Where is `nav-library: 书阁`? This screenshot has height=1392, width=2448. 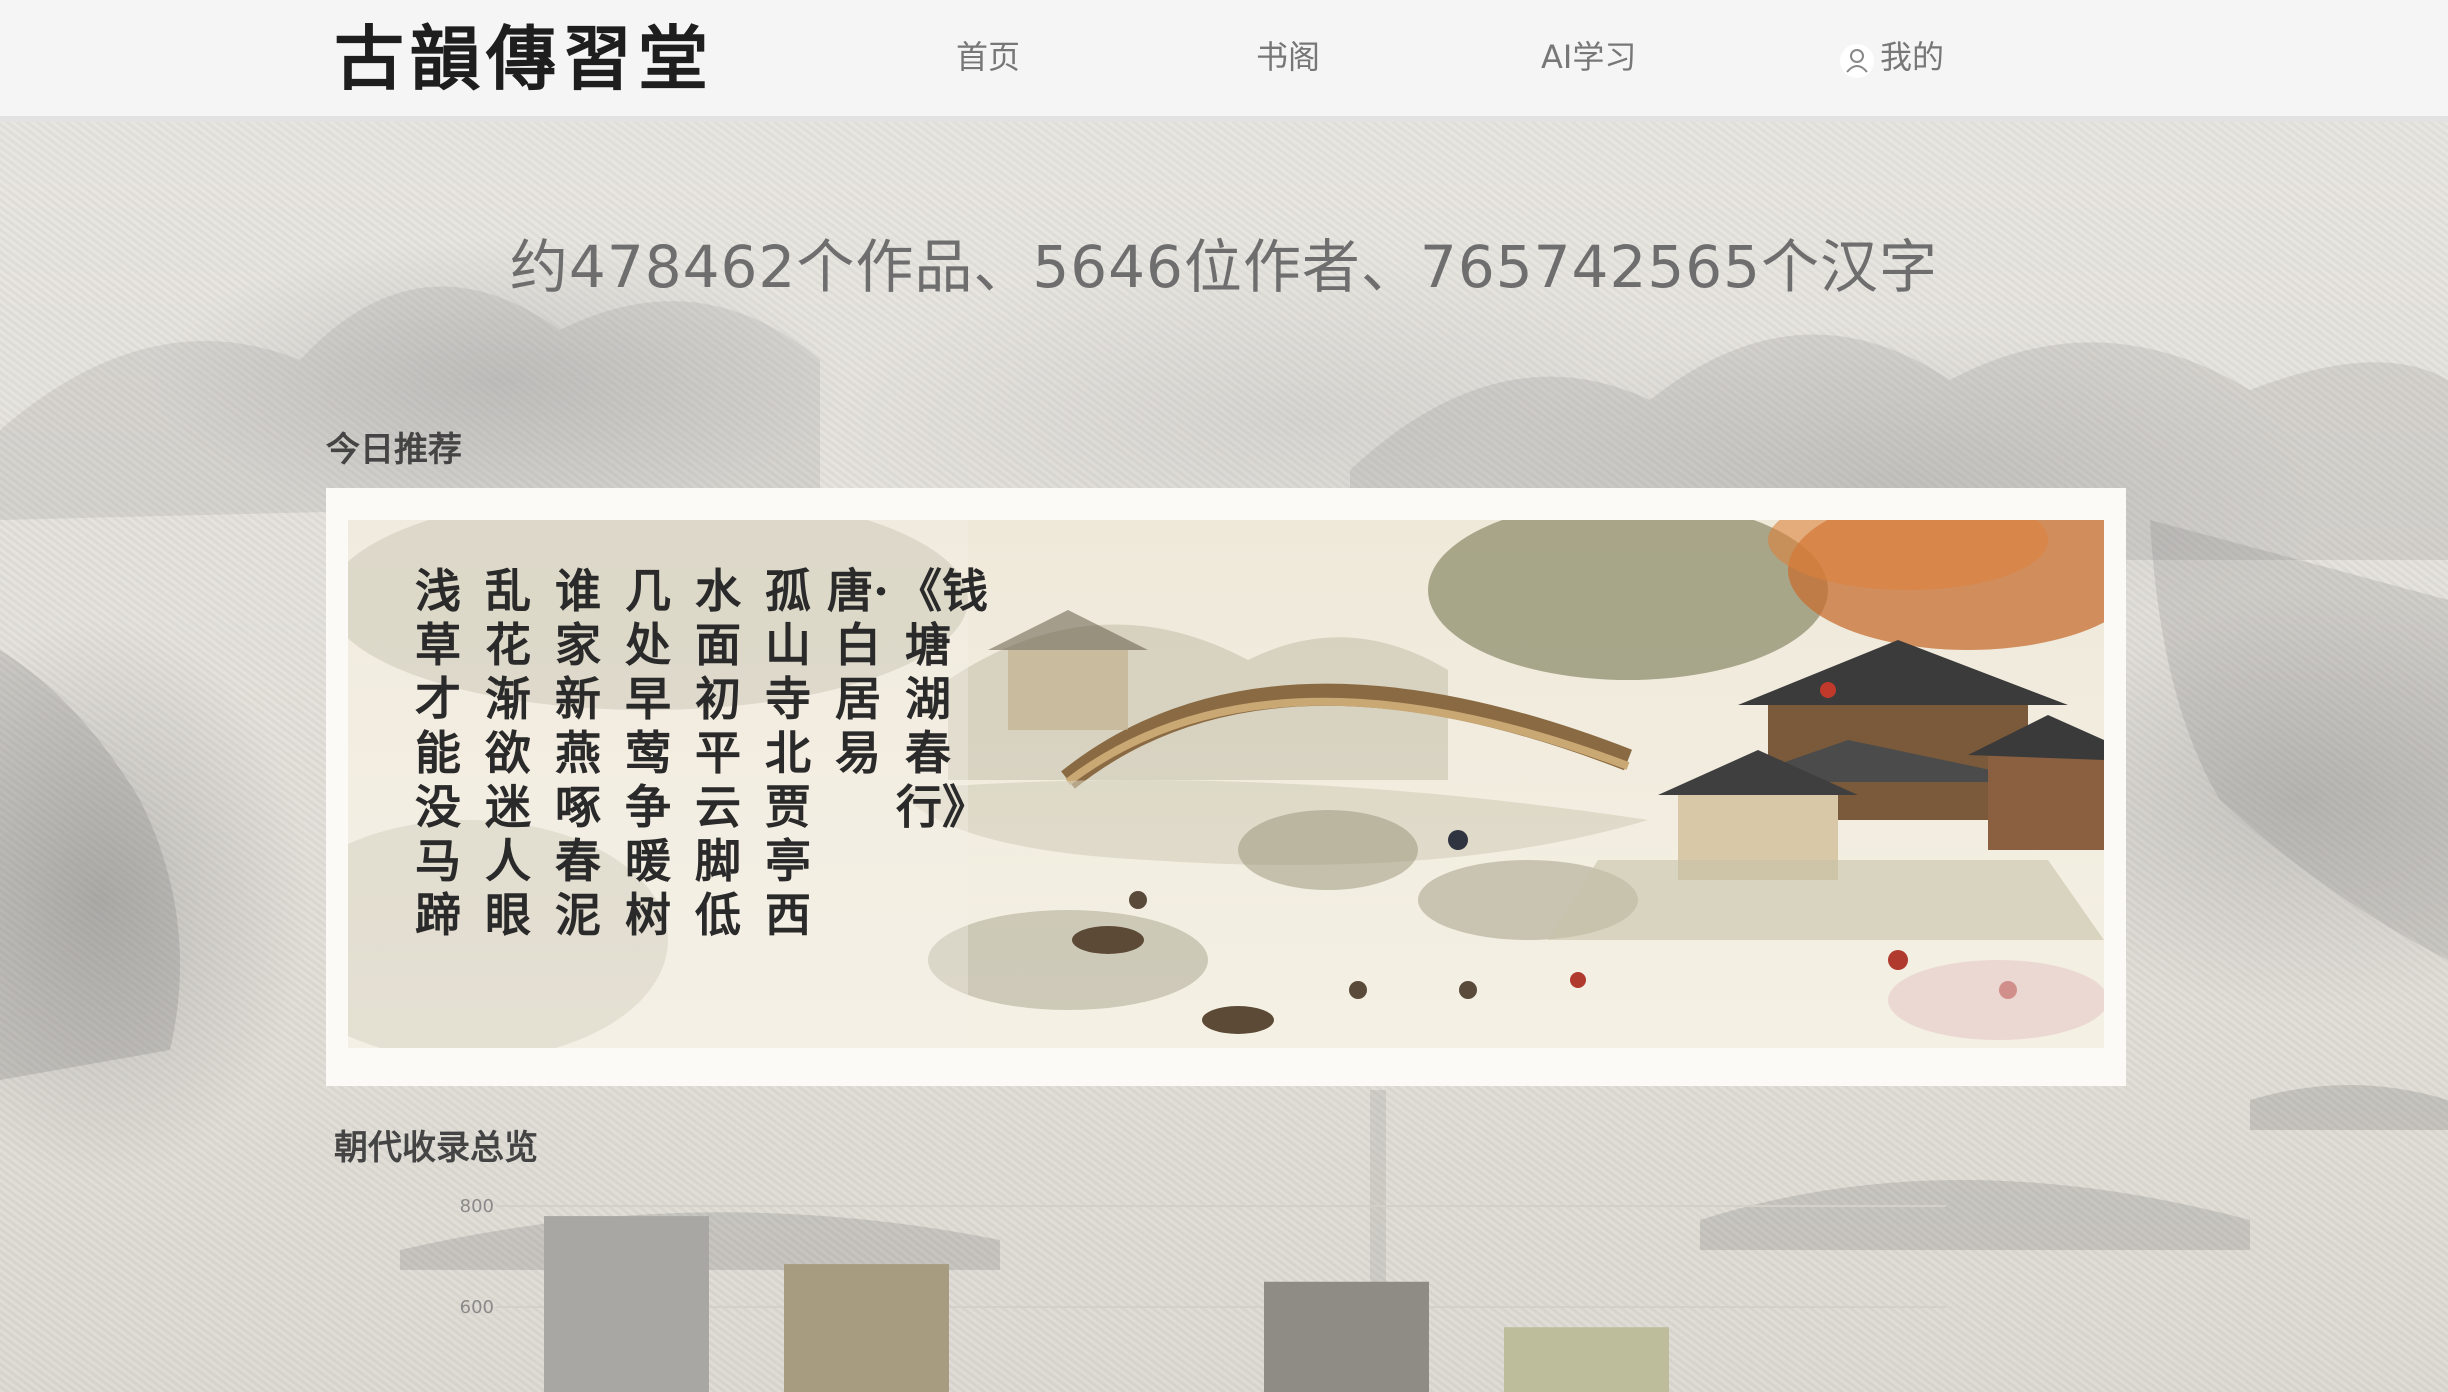 nav-library: 书阁 is located at coordinates (1288, 57).